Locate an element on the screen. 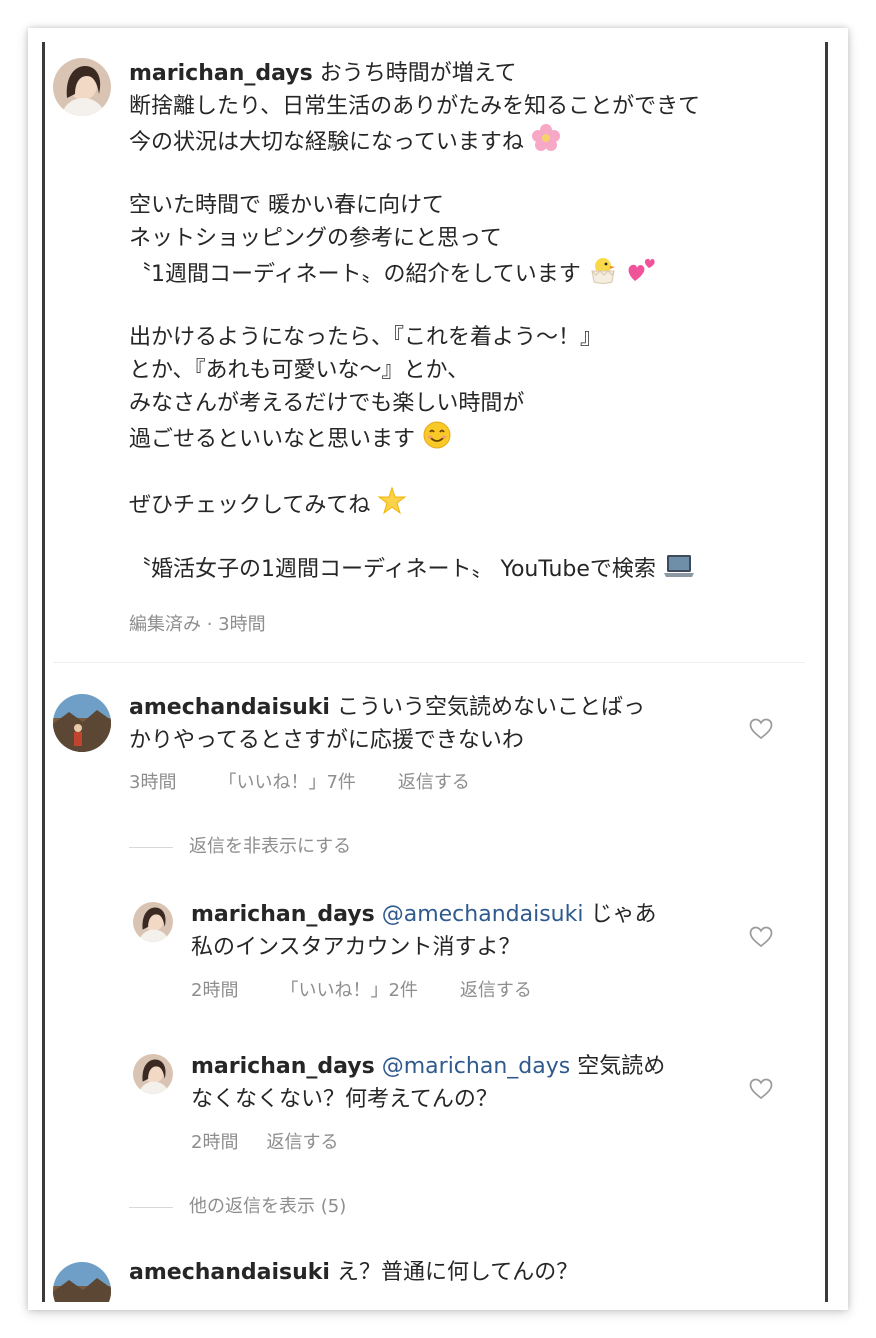 This screenshot has width=876, height=1338. caption-line-7: 〝1週間コーディネート〟の紹介をしています is located at coordinates (393, 275).